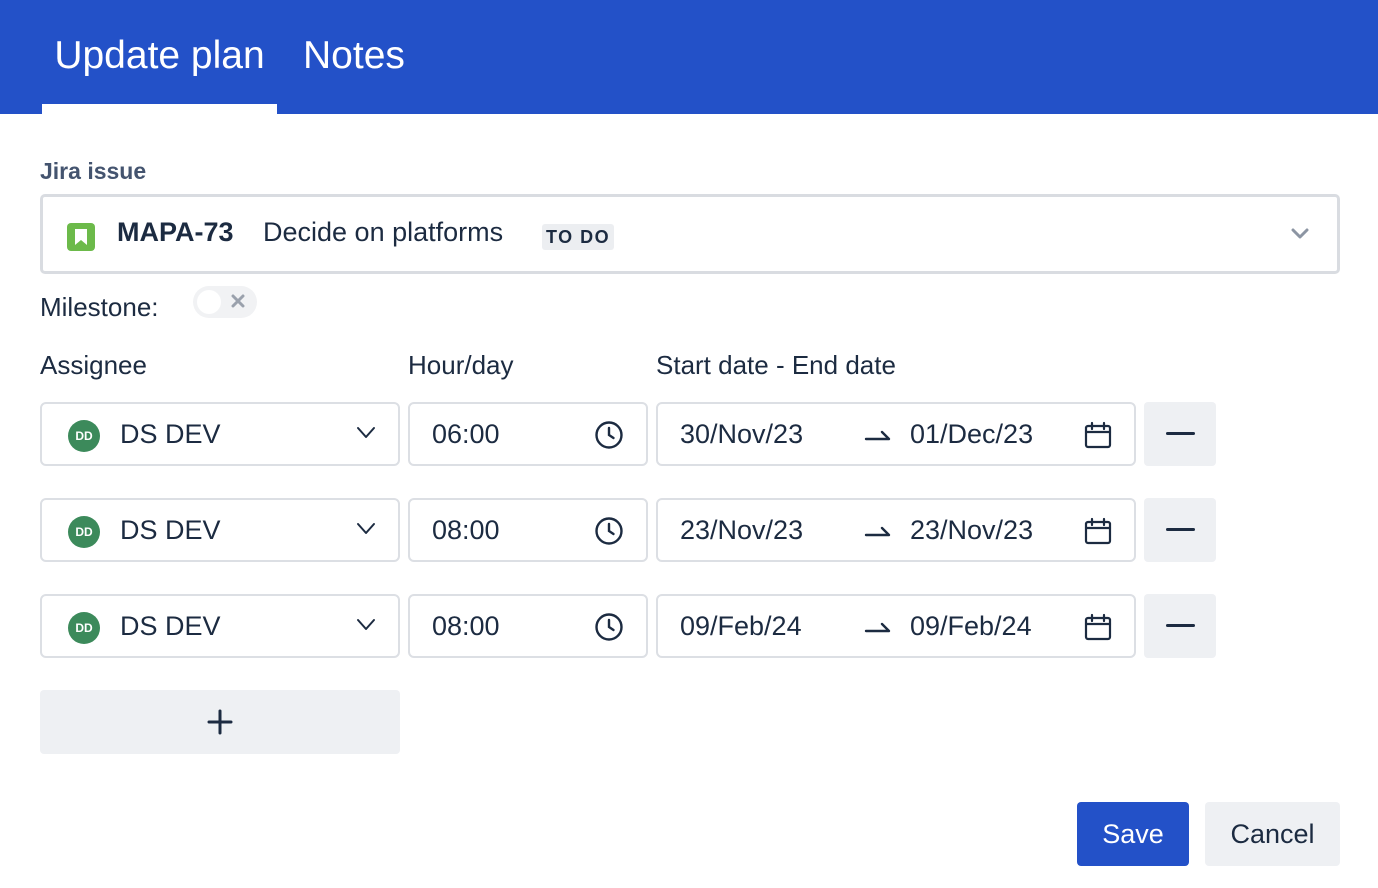 This screenshot has width=1378, height=888. Describe the element at coordinates (741, 626) in the screenshot. I see `start-date: 09/Feb/24` at that location.